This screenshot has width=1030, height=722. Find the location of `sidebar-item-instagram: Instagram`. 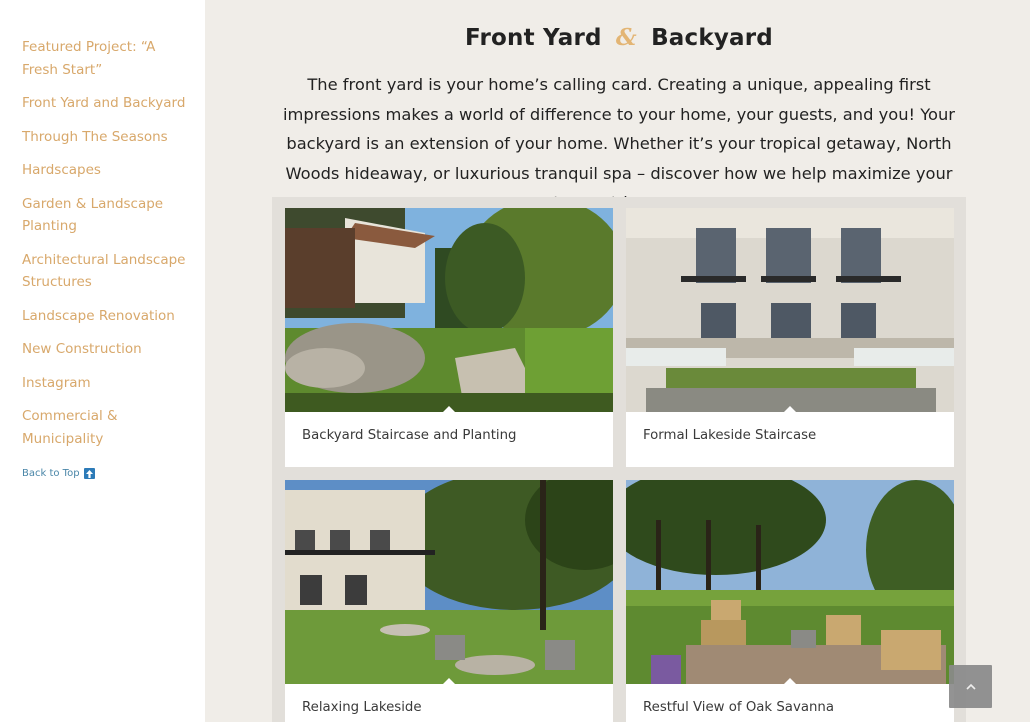

sidebar-item-instagram: Instagram is located at coordinates (104, 383).